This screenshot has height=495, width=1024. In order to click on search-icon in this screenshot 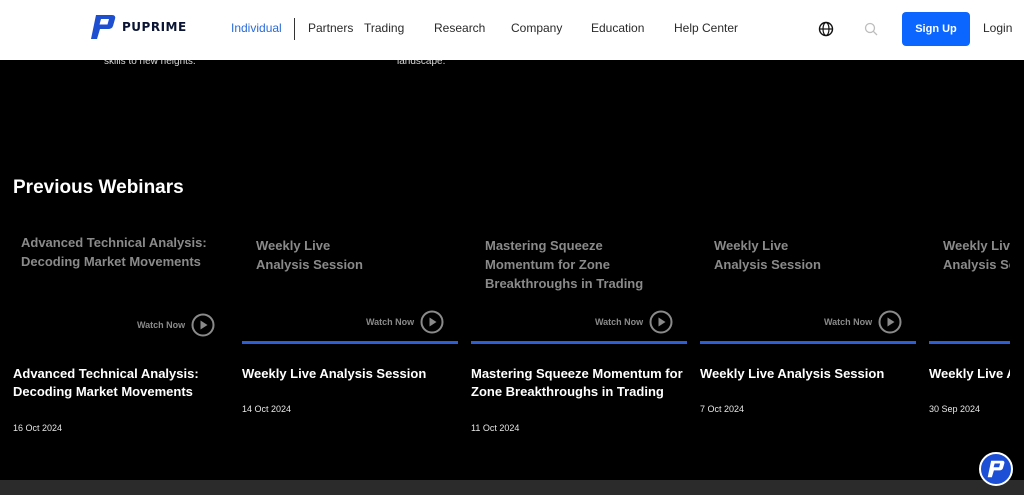, I will do `click(871, 29)`.